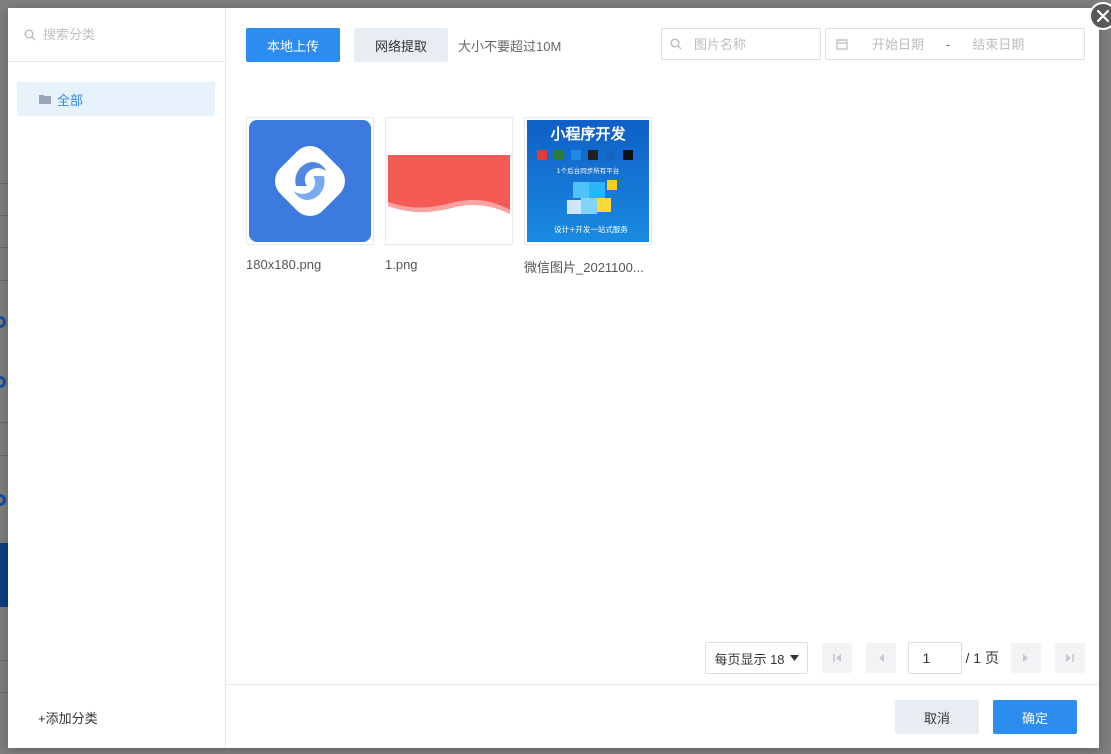  Describe the element at coordinates (68, 717) in the screenshot. I see `add-category-button: +添加分类` at that location.